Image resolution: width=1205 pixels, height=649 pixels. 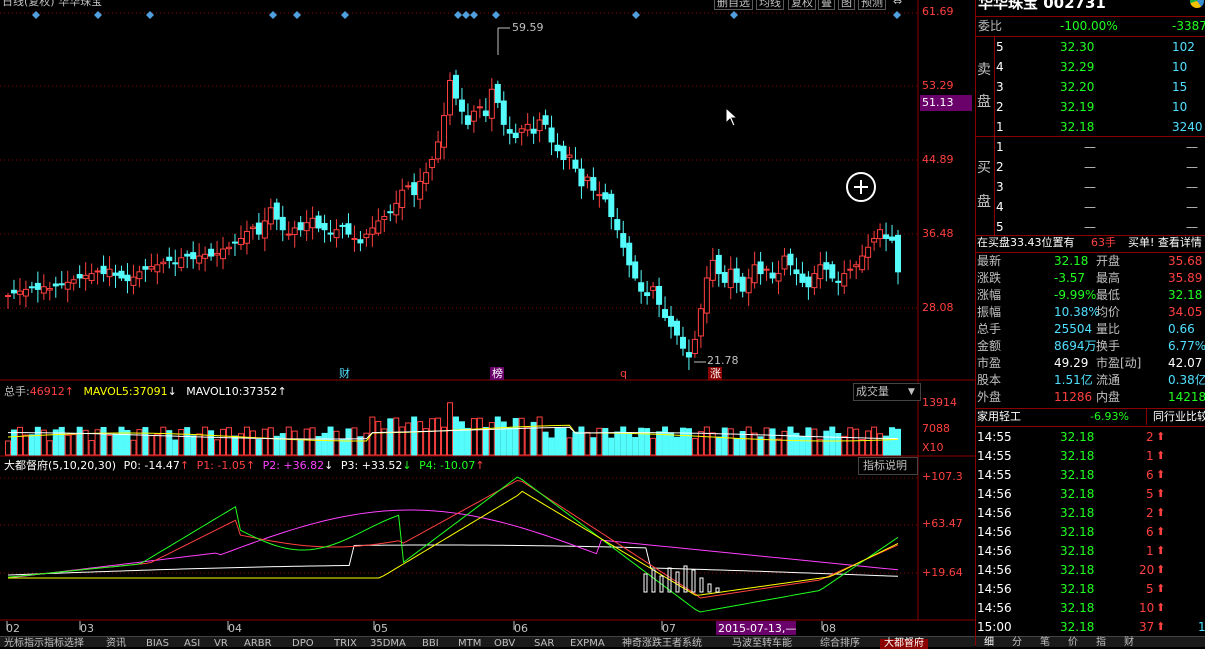 I want to click on toolbar-button: 复权, so click(x=802, y=5).